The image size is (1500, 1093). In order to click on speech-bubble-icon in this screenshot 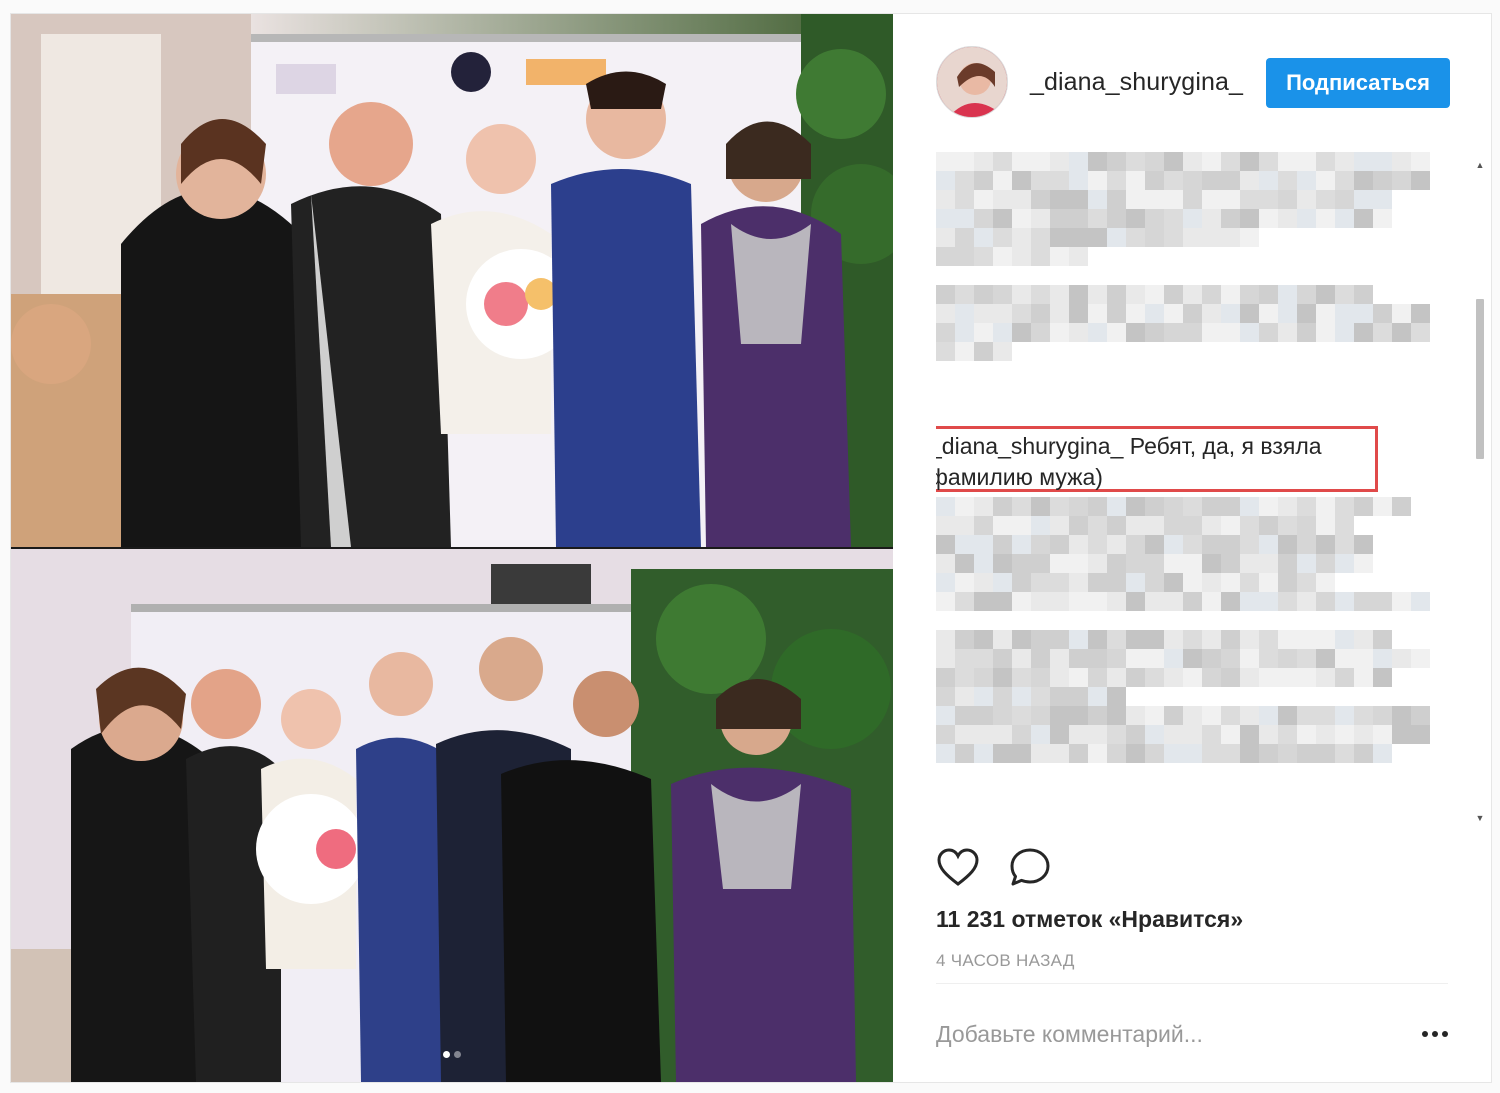, I will do `click(1030, 868)`.